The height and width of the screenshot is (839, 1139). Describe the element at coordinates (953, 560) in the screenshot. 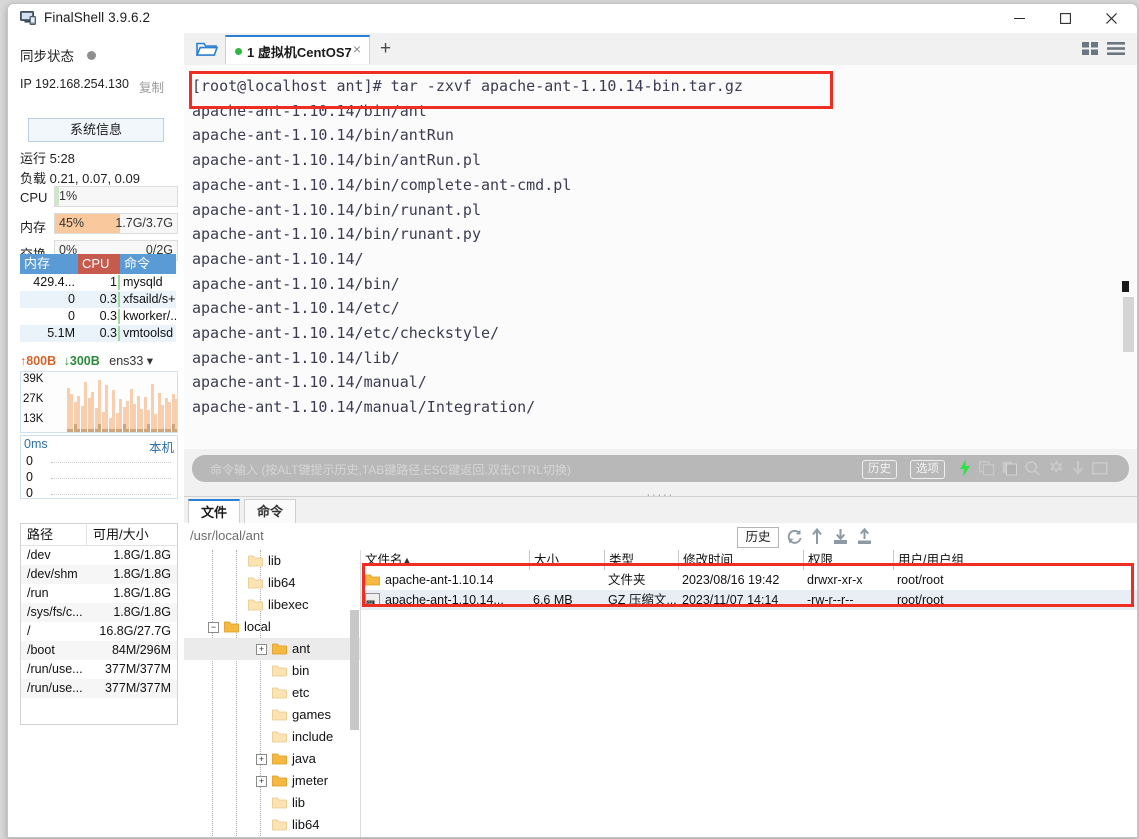

I see `column-owner: 用户/用户组` at that location.